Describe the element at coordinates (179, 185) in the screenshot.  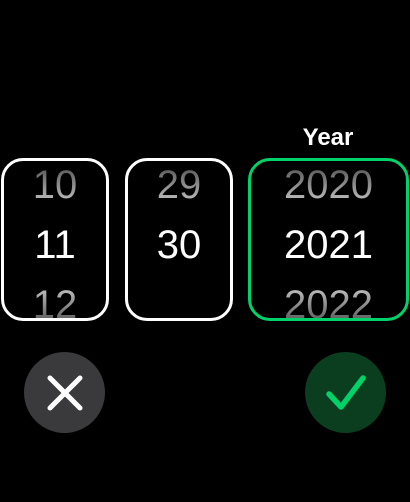
I see `day-prev-value: 29` at that location.